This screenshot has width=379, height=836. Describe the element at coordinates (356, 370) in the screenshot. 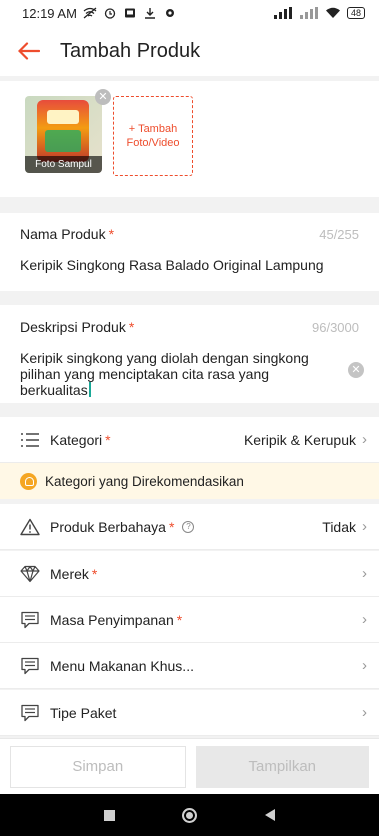

I see `clear-text-button: ✕` at that location.